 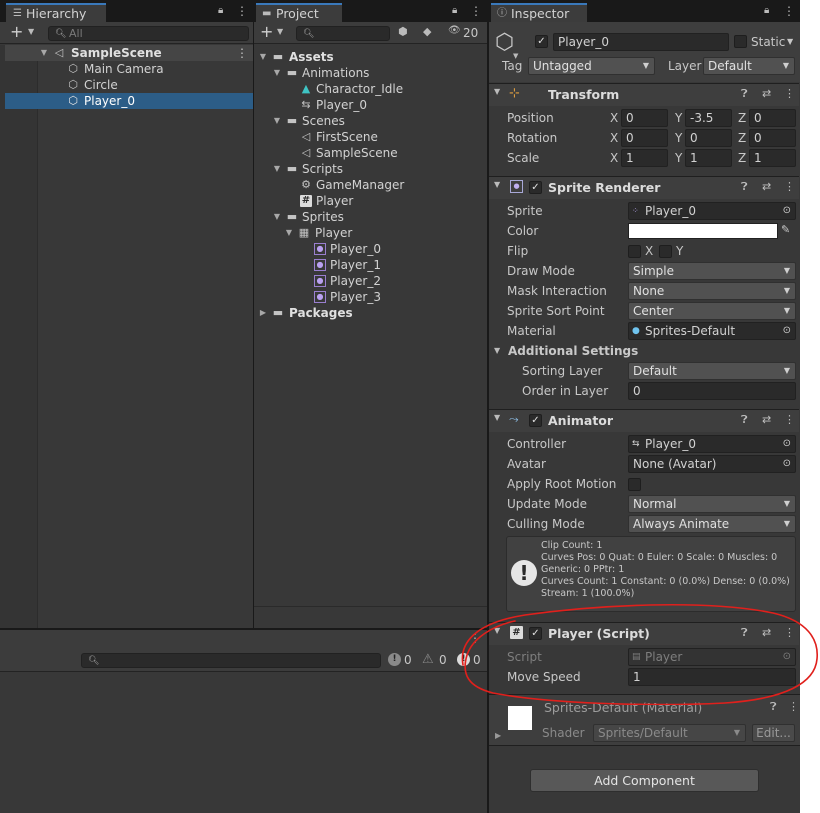 I want to click on rotation-y-field: 0, so click(x=708, y=138).